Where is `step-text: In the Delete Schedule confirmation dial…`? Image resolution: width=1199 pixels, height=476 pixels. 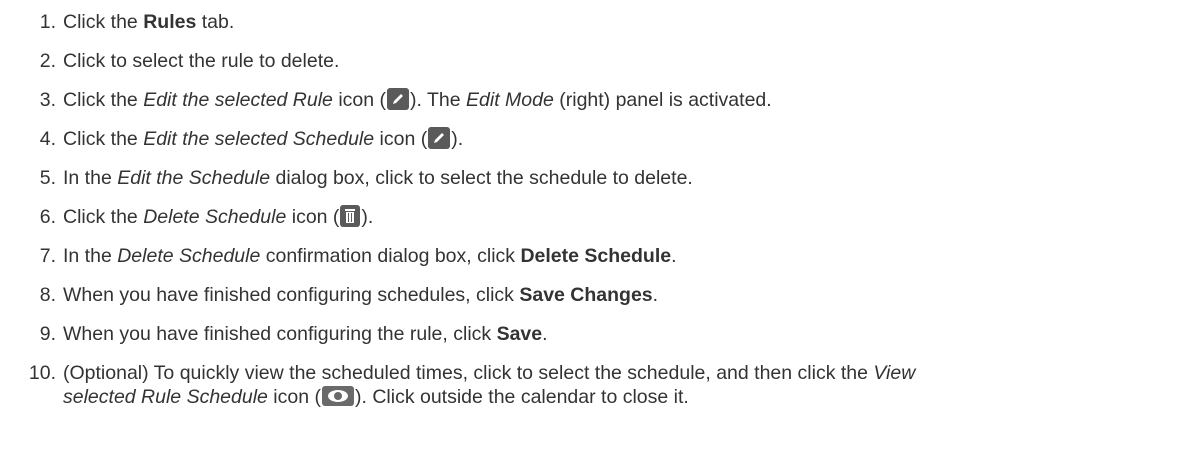 step-text: In the Delete Schedule confirmation dial… is located at coordinates (370, 256).